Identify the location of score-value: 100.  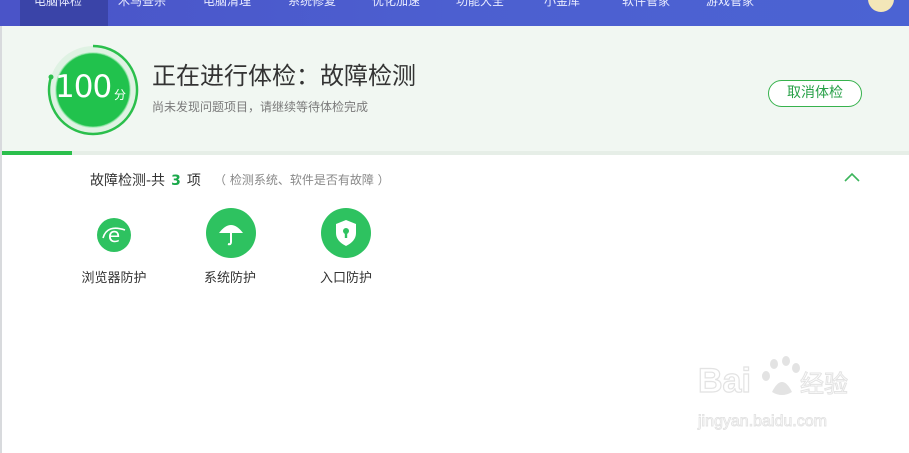
(83, 87).